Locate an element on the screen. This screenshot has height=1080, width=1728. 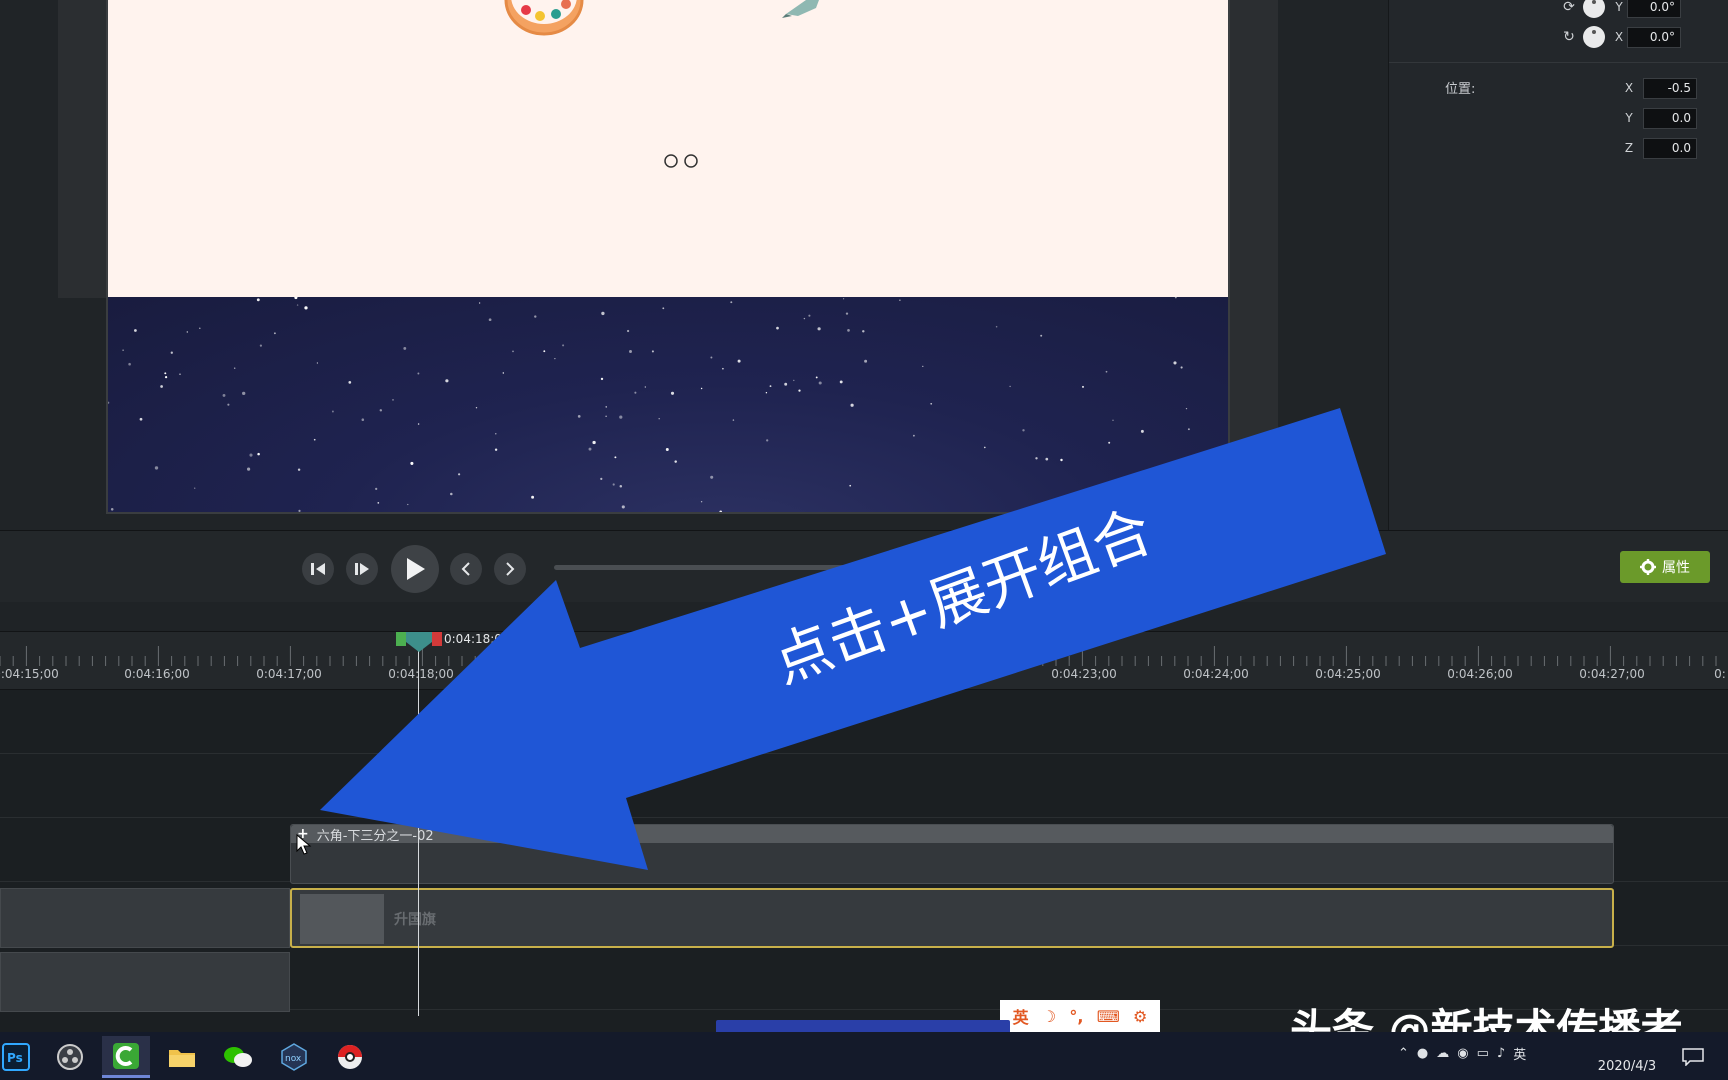
next-marker-button is located at coordinates (510, 569).